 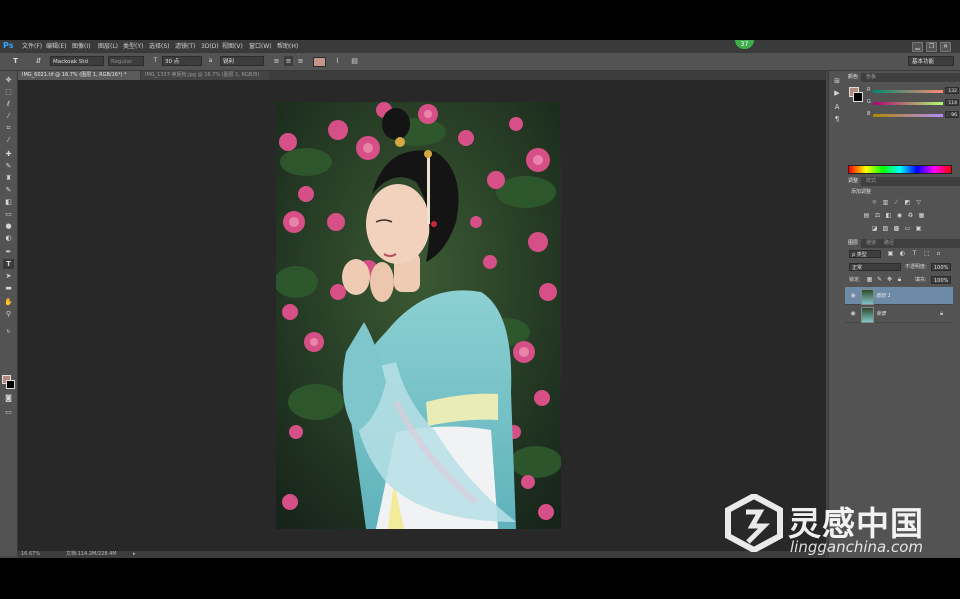 What do you see at coordinates (8, 214) in the screenshot?
I see `gradient-tool-icon: ▭` at bounding box center [8, 214].